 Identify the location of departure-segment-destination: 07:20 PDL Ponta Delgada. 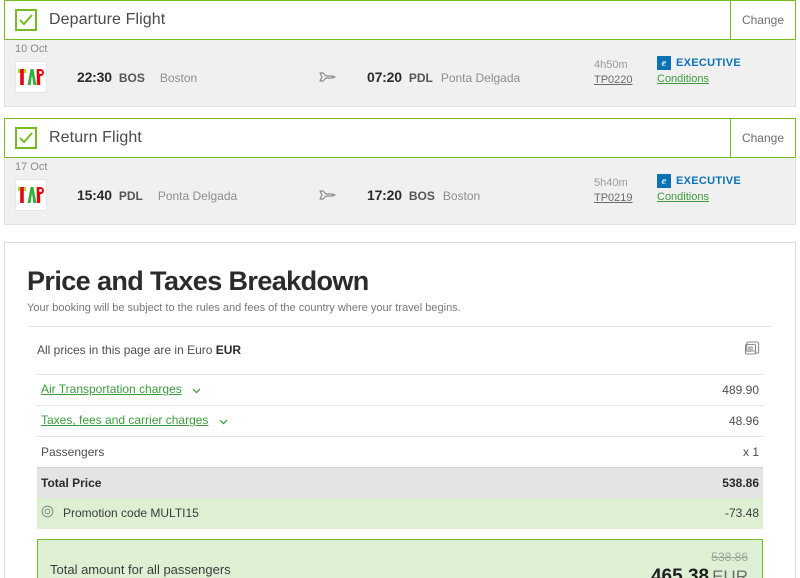
(443, 77).